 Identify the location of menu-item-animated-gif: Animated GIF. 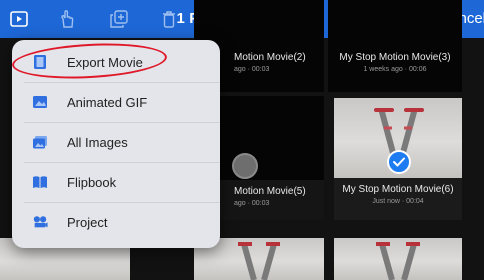
(116, 102).